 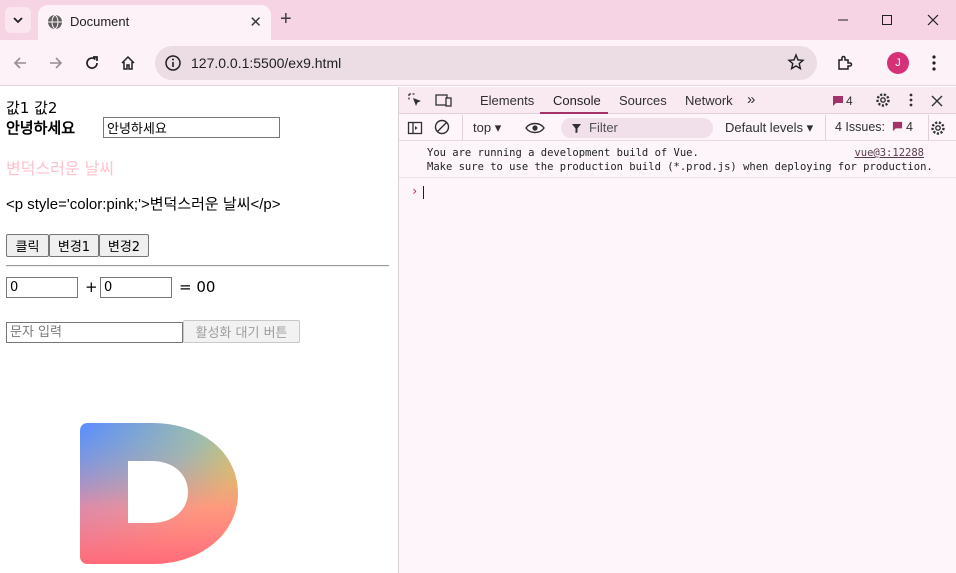 What do you see at coordinates (197, 266) in the screenshot?
I see `horizontal-rule` at bounding box center [197, 266].